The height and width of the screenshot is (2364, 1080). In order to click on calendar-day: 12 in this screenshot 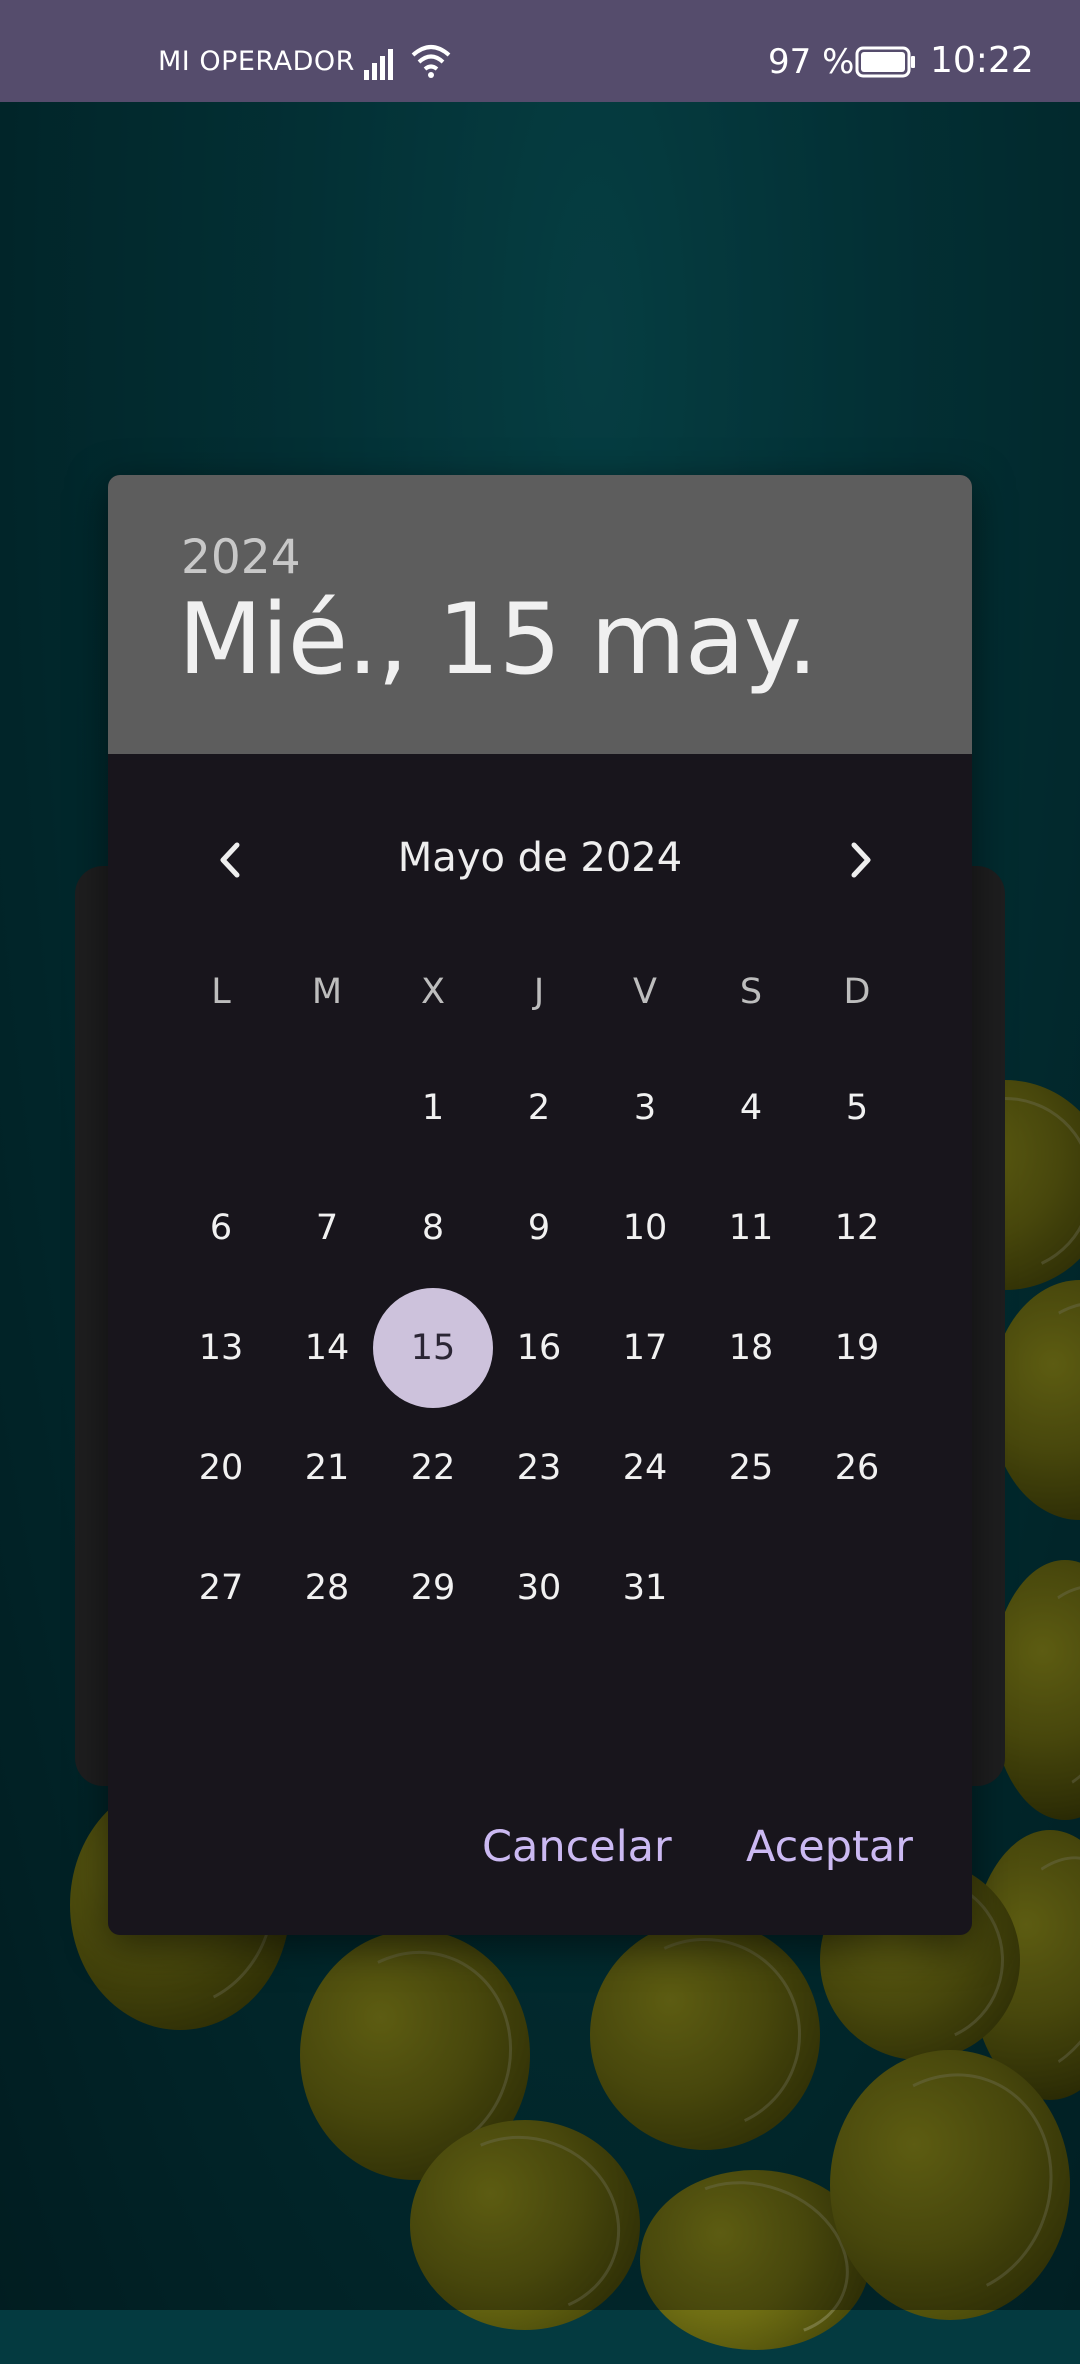, I will do `click(857, 1228)`.